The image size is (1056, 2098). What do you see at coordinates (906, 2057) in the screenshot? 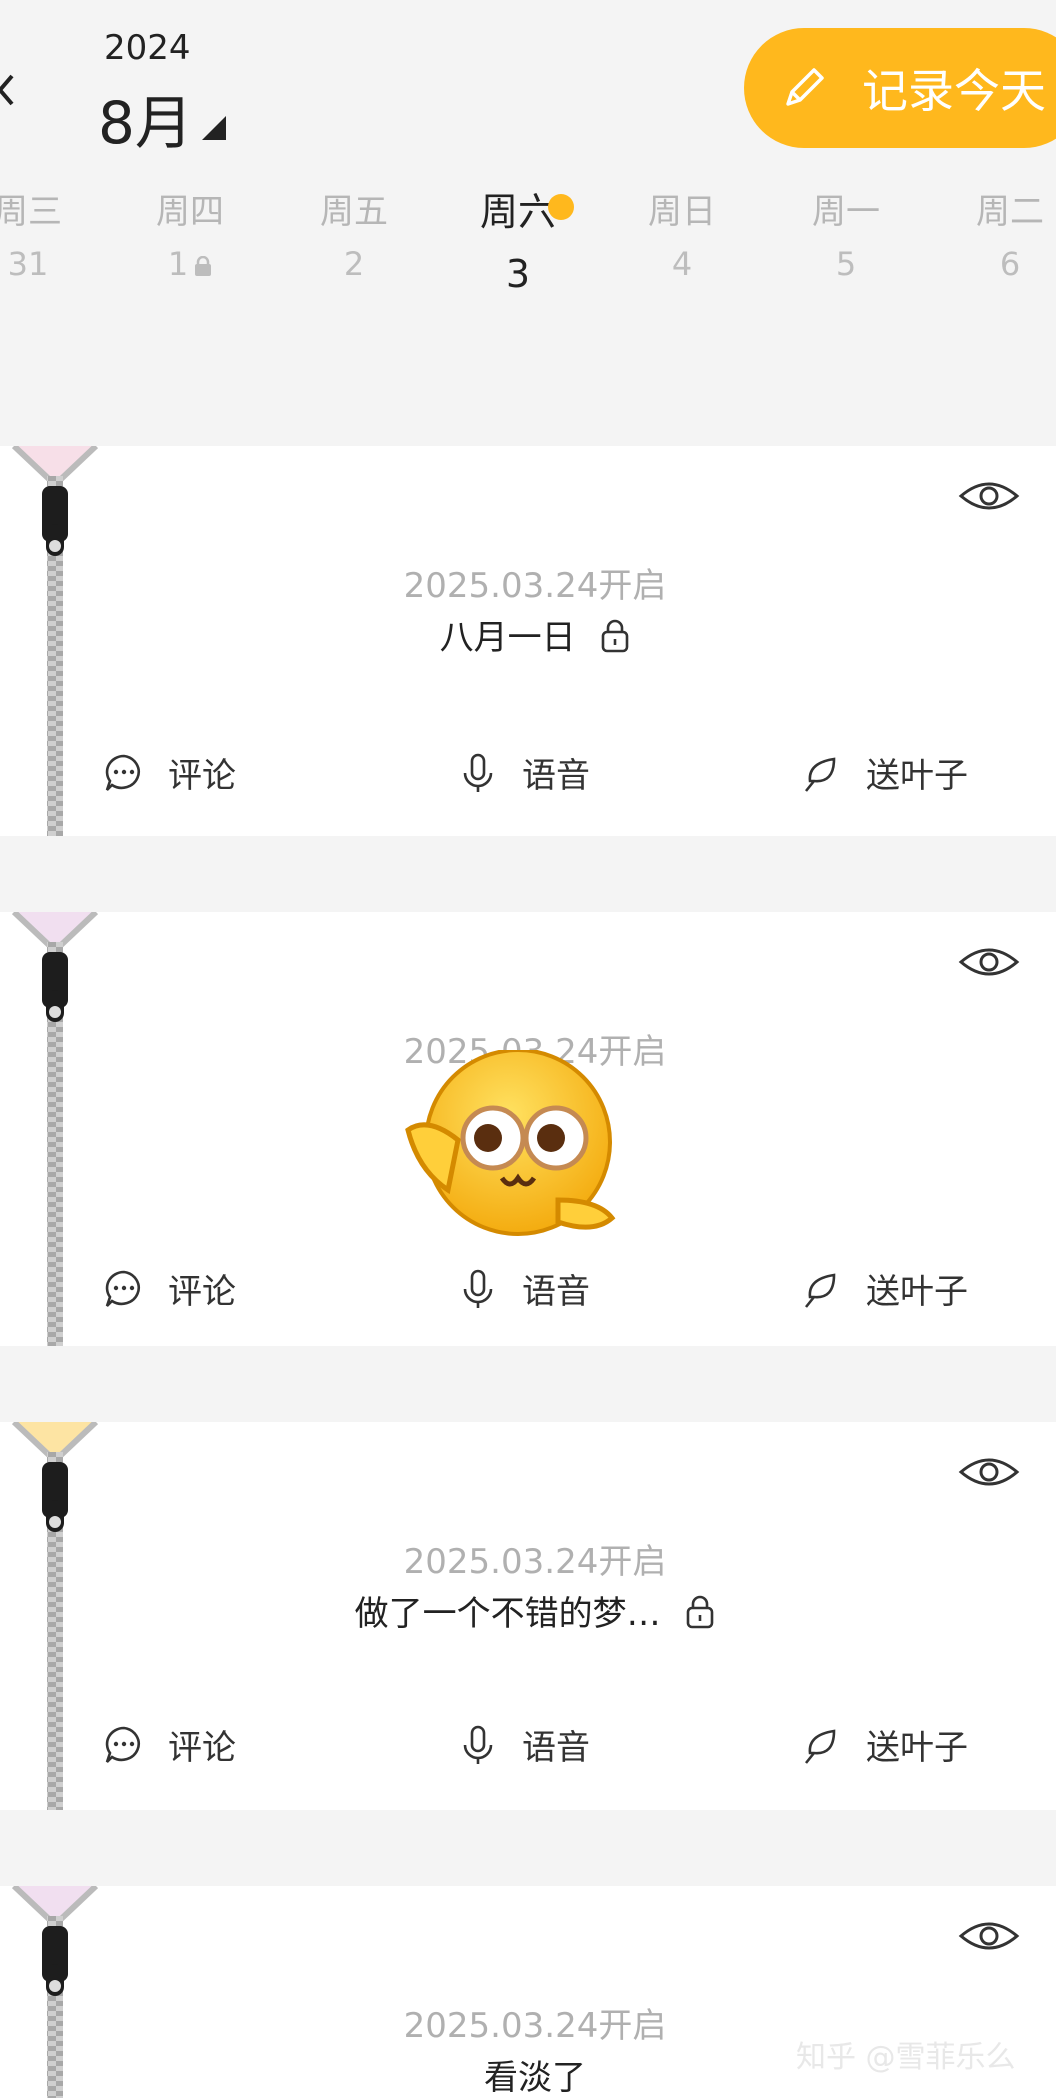
I see `watermark: 知乎 @雪菲乐么` at bounding box center [906, 2057].